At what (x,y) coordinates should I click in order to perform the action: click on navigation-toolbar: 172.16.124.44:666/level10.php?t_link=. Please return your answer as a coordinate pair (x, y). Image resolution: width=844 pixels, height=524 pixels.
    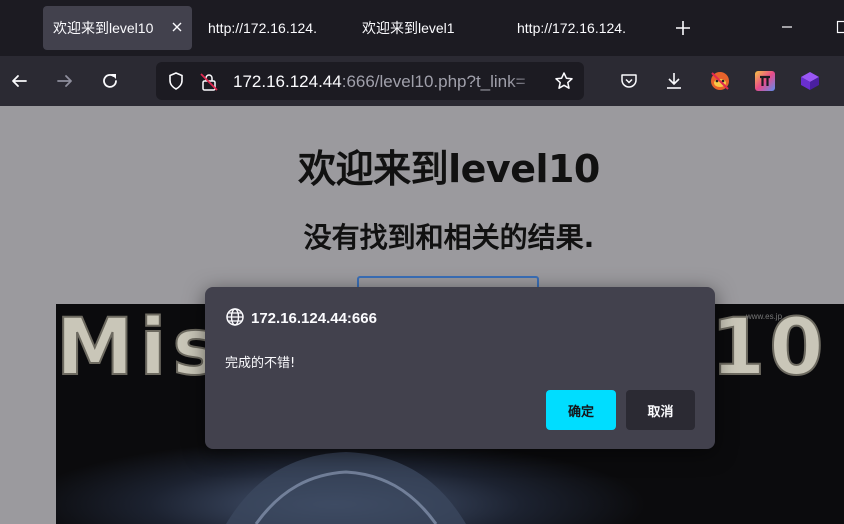
    Looking at the image, I should click on (422, 81).